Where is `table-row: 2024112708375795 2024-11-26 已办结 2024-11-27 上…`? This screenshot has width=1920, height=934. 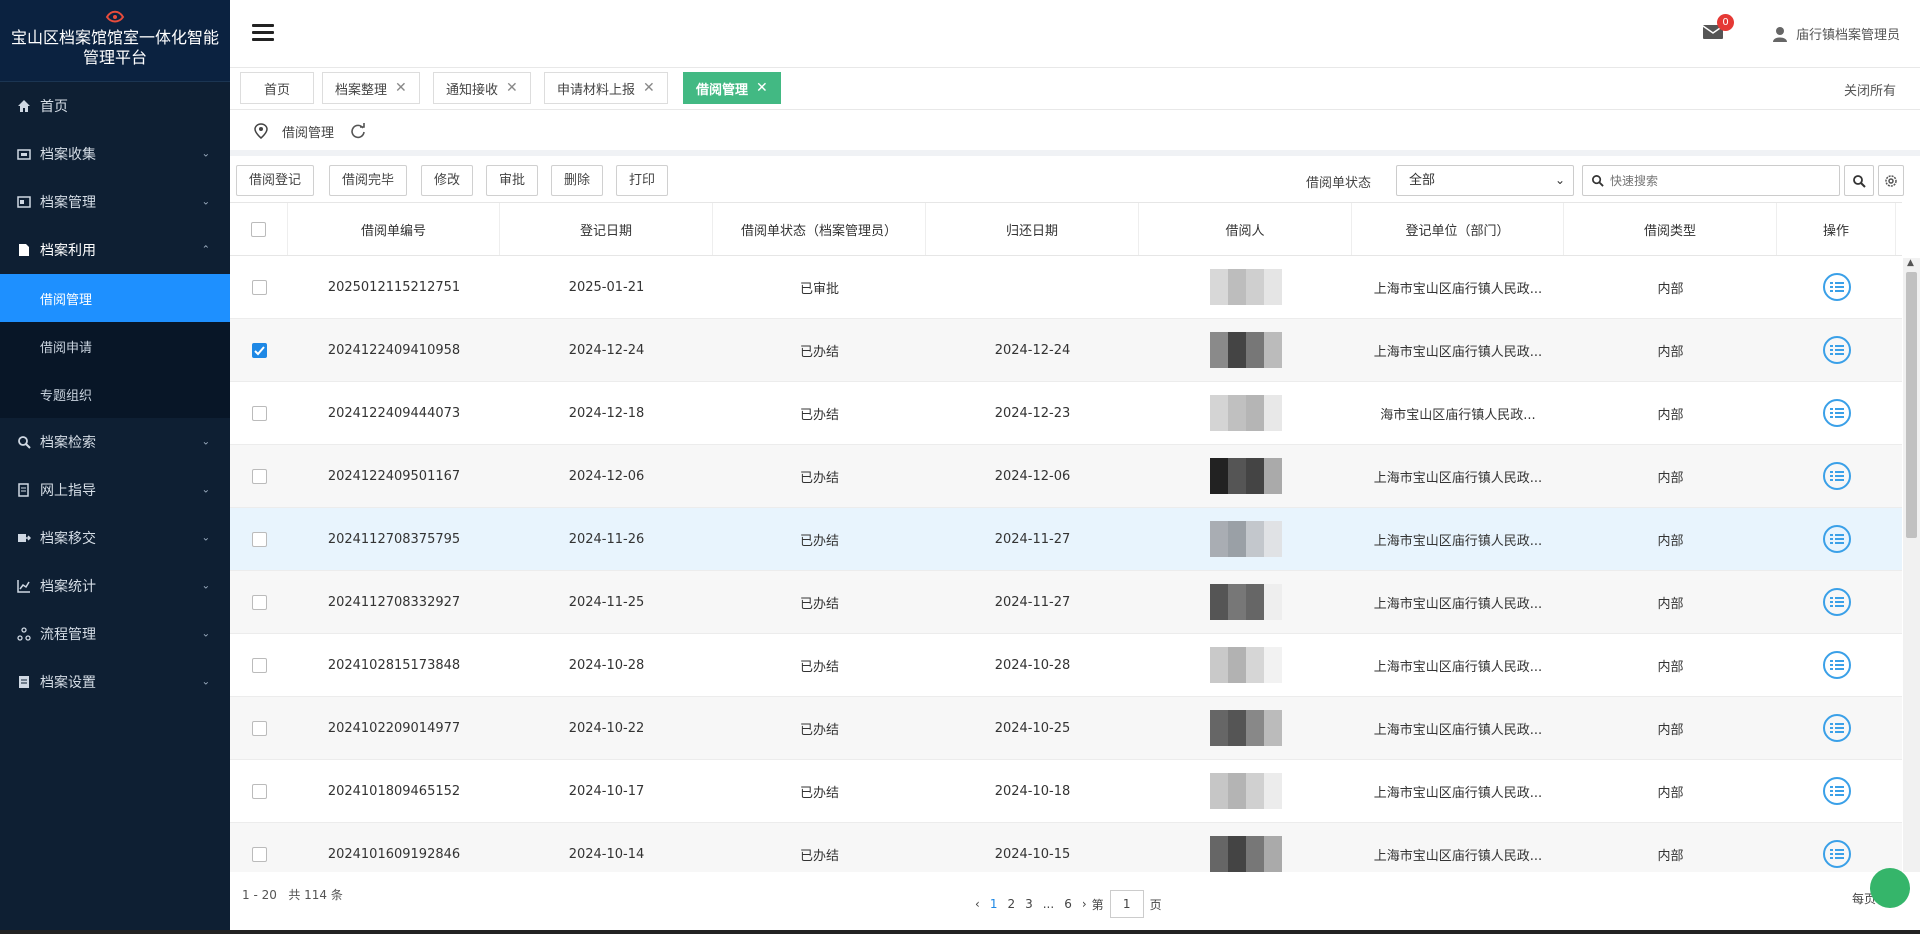
table-row: 2024112708375795 2024-11-26 已办结 2024-11-27 上… is located at coordinates (1066, 539).